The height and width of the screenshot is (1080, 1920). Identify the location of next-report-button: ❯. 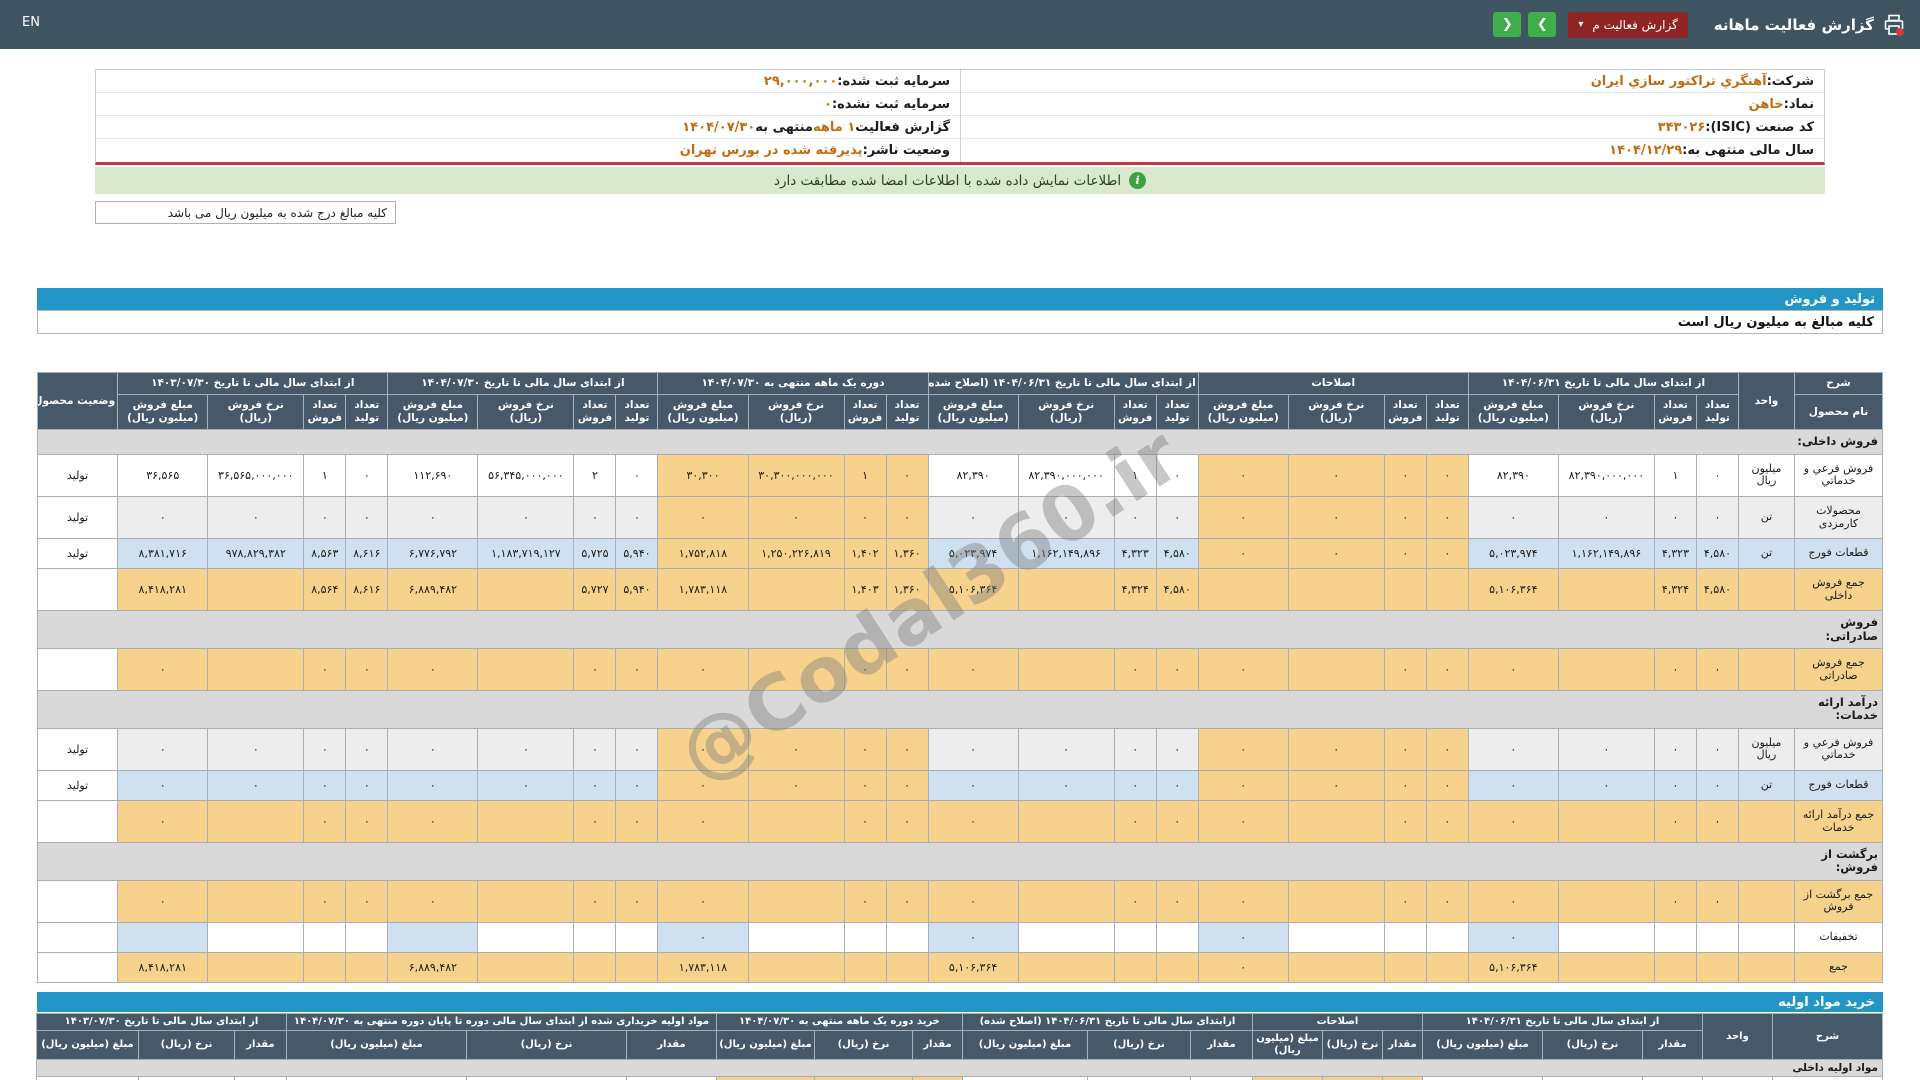
(1542, 24).